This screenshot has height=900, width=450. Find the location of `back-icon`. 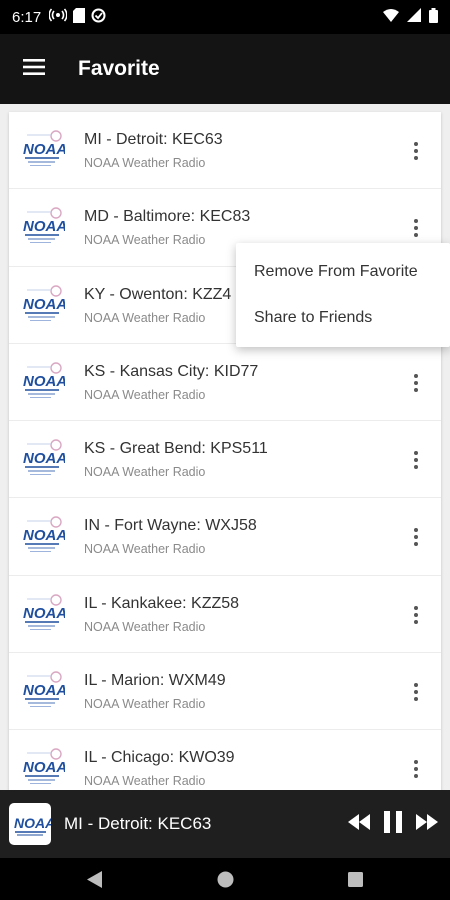

back-icon is located at coordinates (94, 879).